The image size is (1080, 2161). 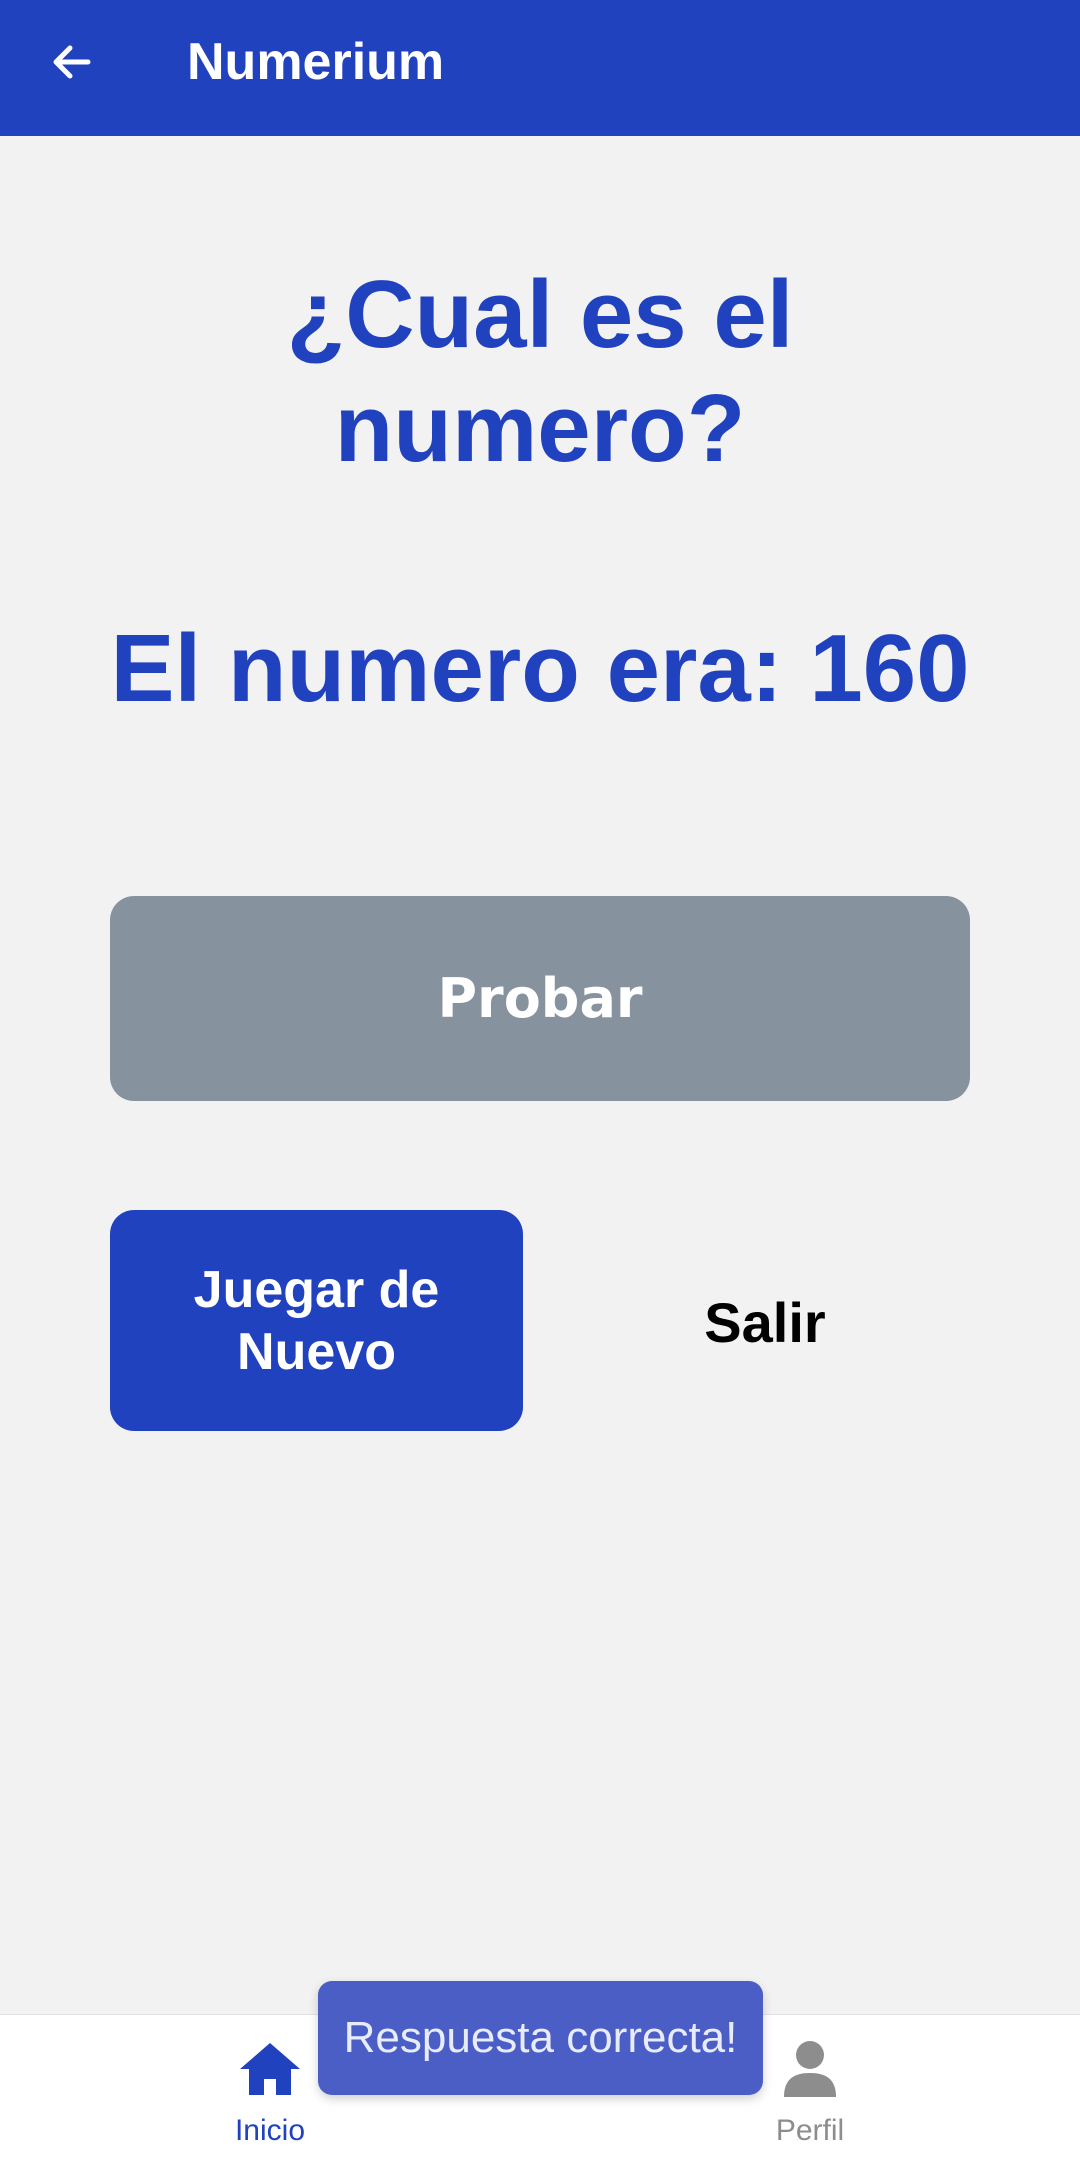 I want to click on nav-label-inicio: Inicio, so click(x=270, y=2130).